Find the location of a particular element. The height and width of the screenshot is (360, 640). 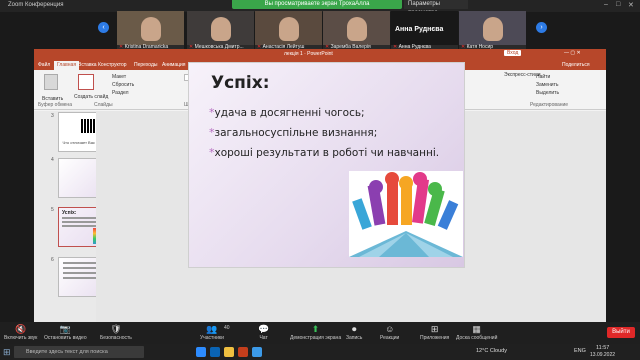

toolbar-icon: 🛡 is located at coordinates (116, 329).